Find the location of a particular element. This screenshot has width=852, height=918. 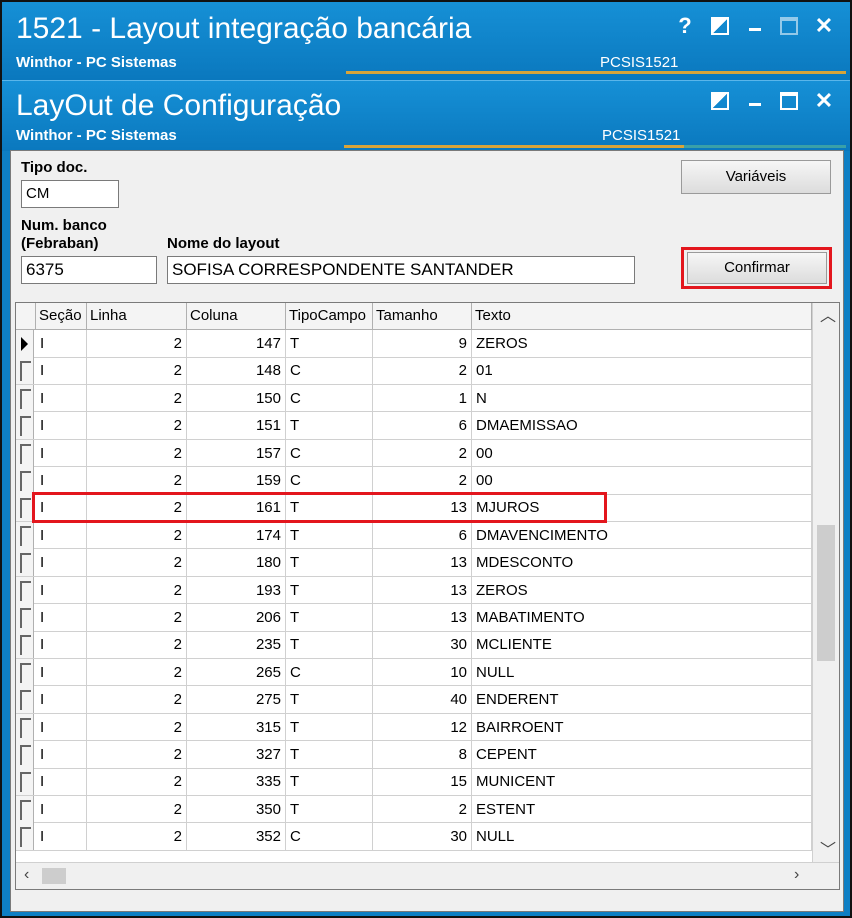

cell-coluna: 148 is located at coordinates (236, 371).